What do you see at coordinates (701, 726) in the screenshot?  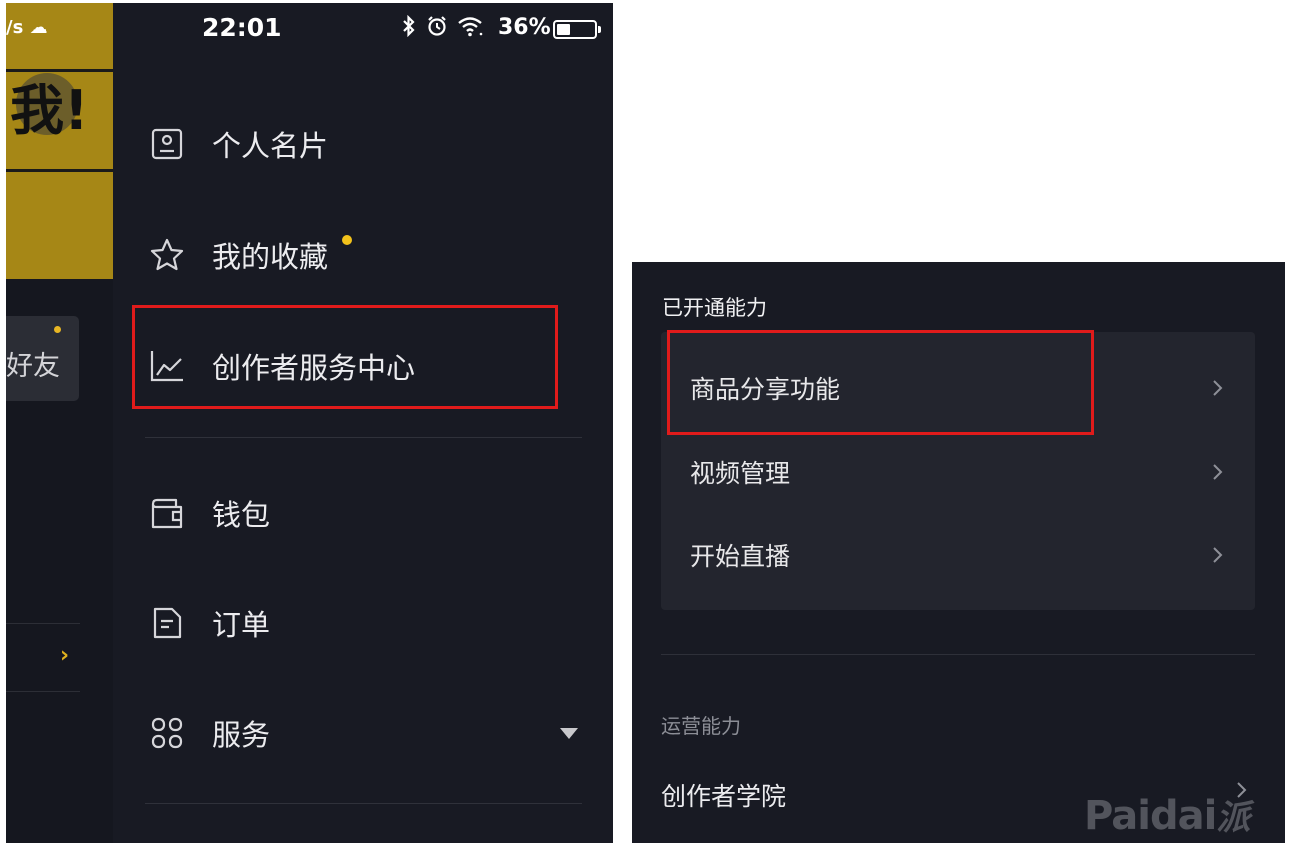 I see `section-title-operations: 运营能力` at bounding box center [701, 726].